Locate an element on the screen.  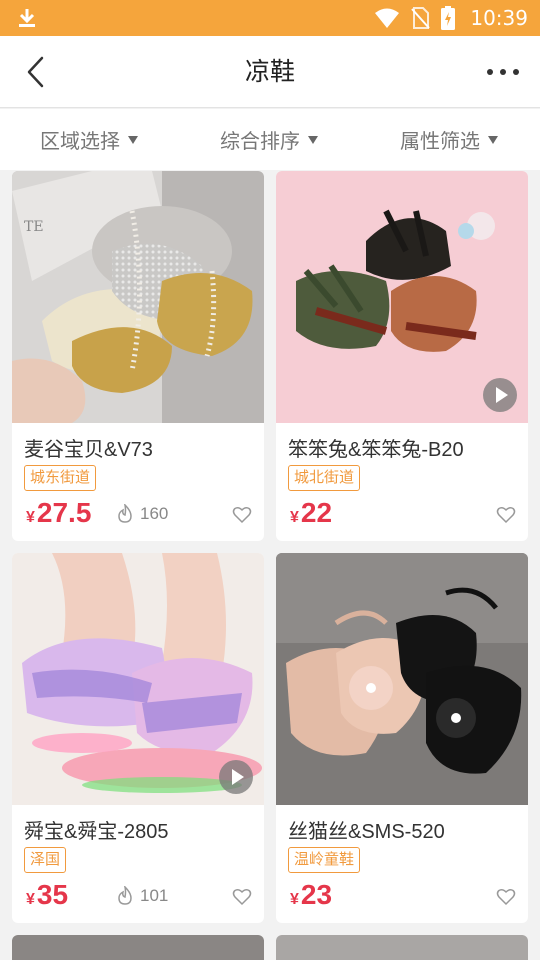
wifi-icon is located at coordinates (387, 18).